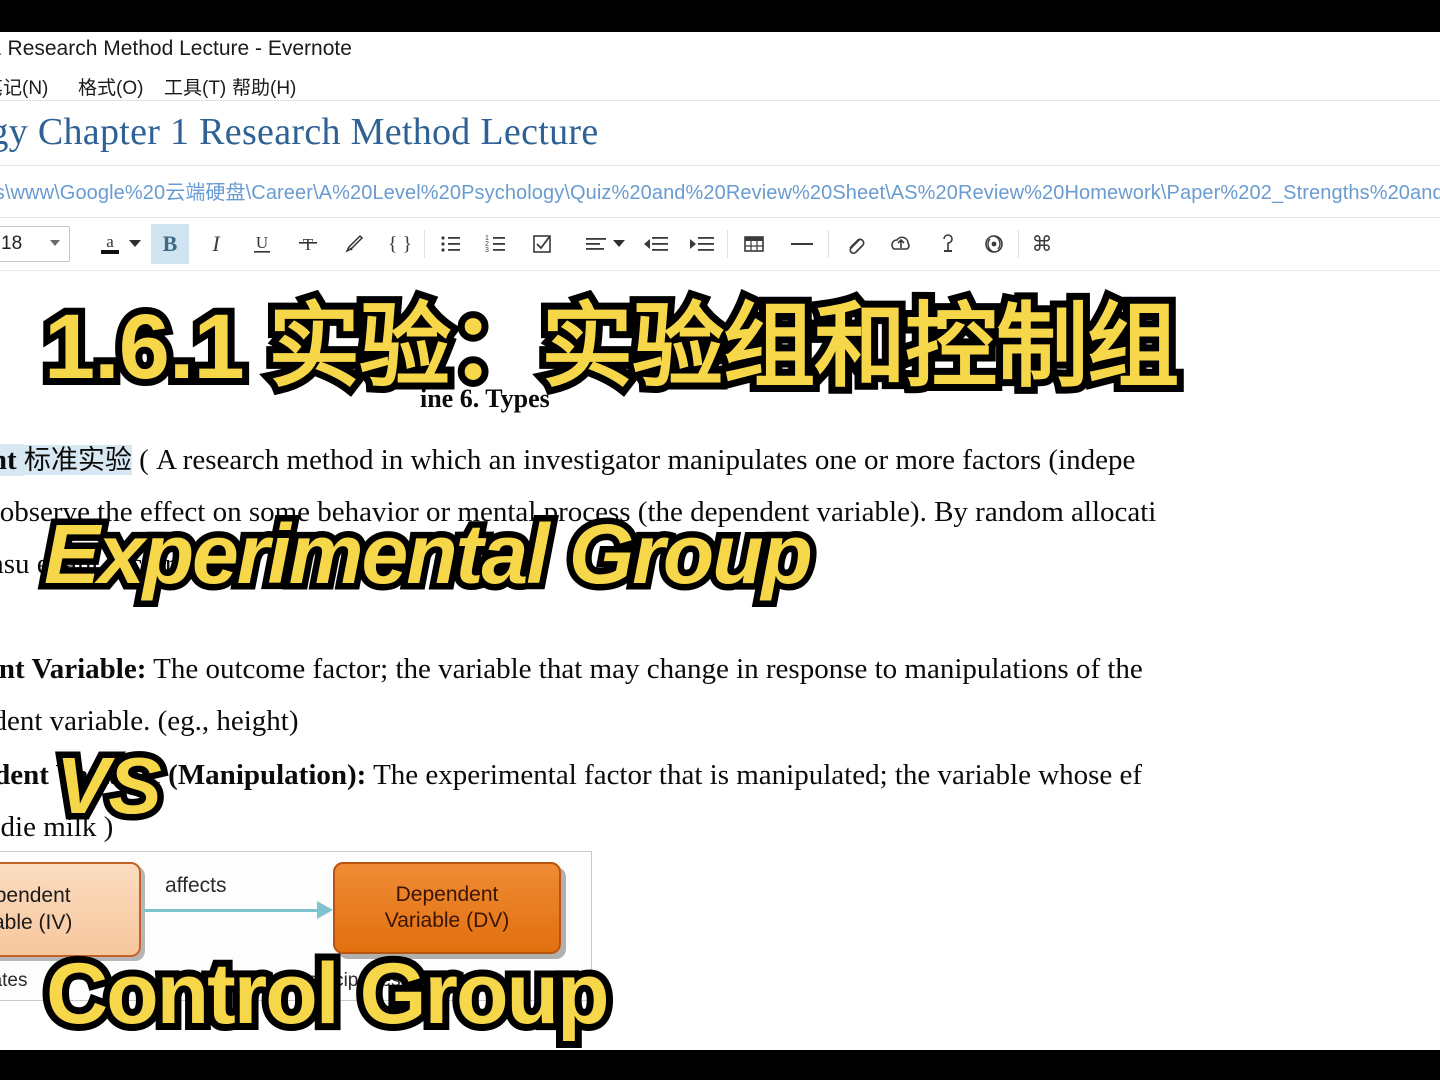 Image resolution: width=1440 pixels, height=1080 pixels. What do you see at coordinates (110, 86) in the screenshot?
I see `menu-item-format: 格式(O)` at bounding box center [110, 86].